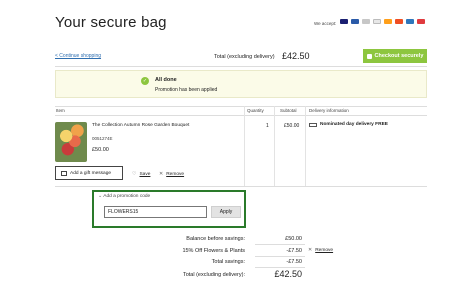  I want to click on delivery-van-icon, so click(313, 125).